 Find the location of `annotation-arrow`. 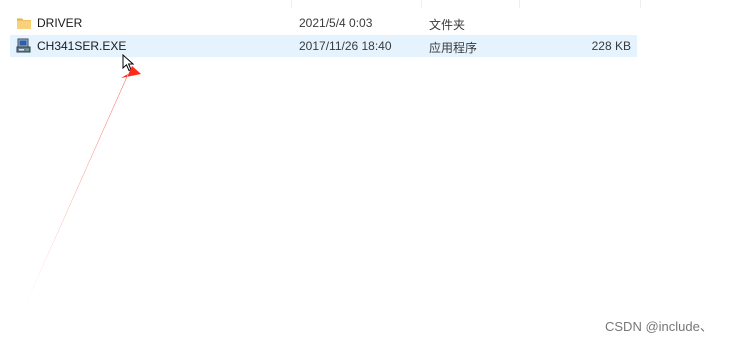

annotation-arrow is located at coordinates (83, 181).